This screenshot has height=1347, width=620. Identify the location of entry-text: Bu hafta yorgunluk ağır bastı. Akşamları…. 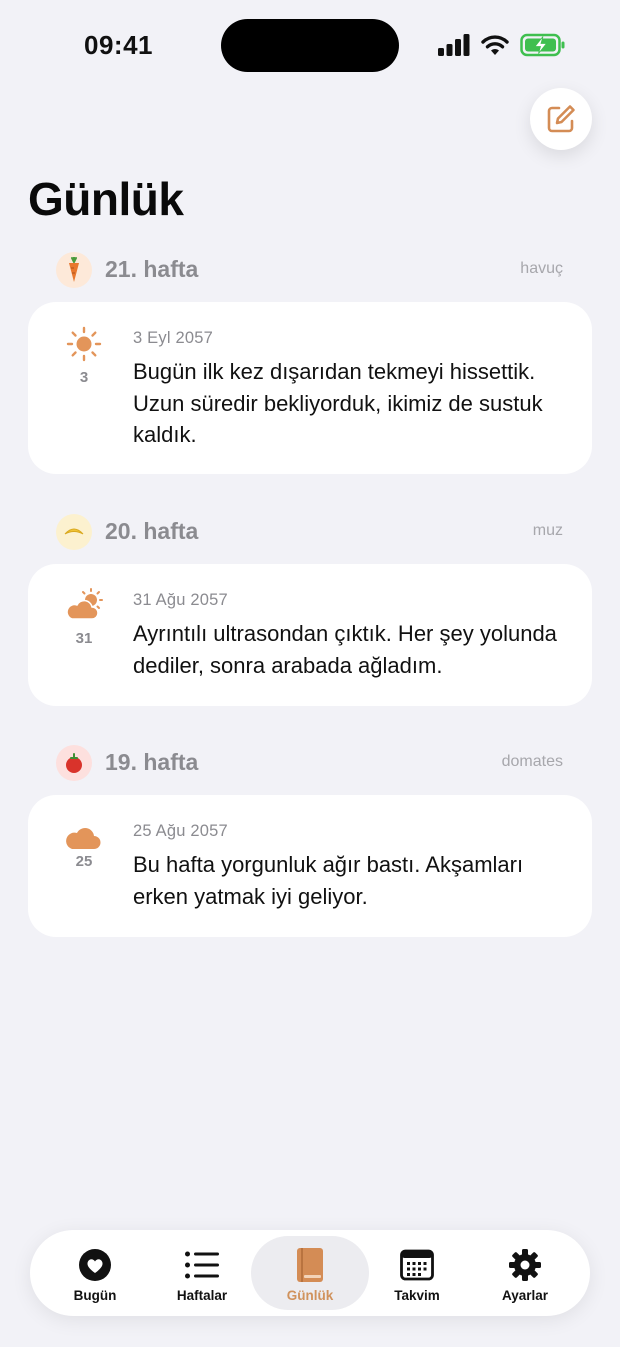
(328, 880).